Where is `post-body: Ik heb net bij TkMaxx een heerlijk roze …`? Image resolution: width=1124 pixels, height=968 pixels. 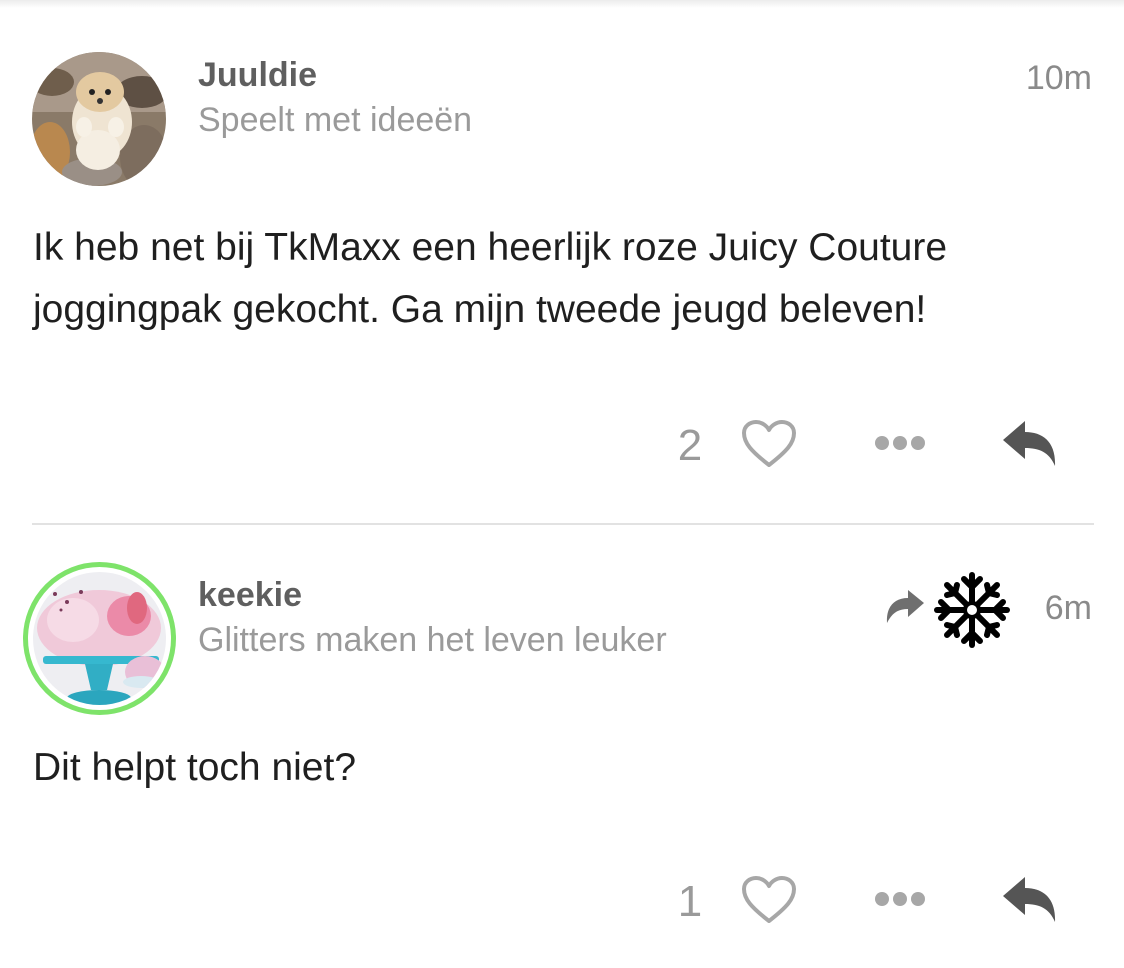 post-body: Ik heb net bij TkMaxx een heerlijk roze … is located at coordinates (490, 278).